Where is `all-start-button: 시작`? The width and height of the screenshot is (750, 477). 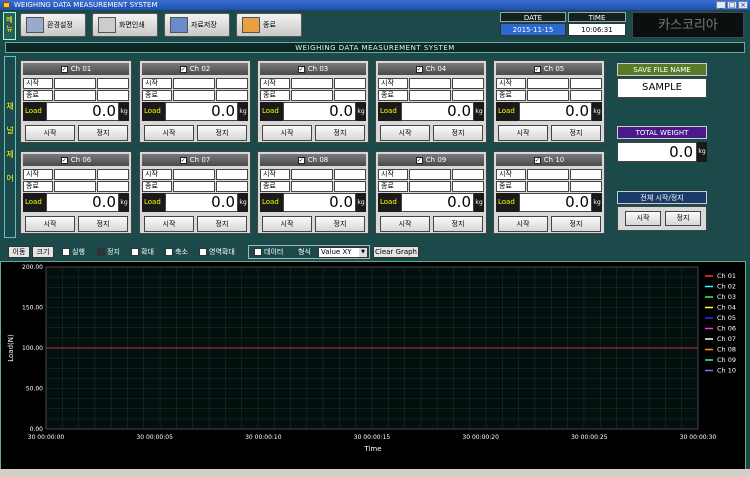 all-start-button: 시작 is located at coordinates (643, 218).